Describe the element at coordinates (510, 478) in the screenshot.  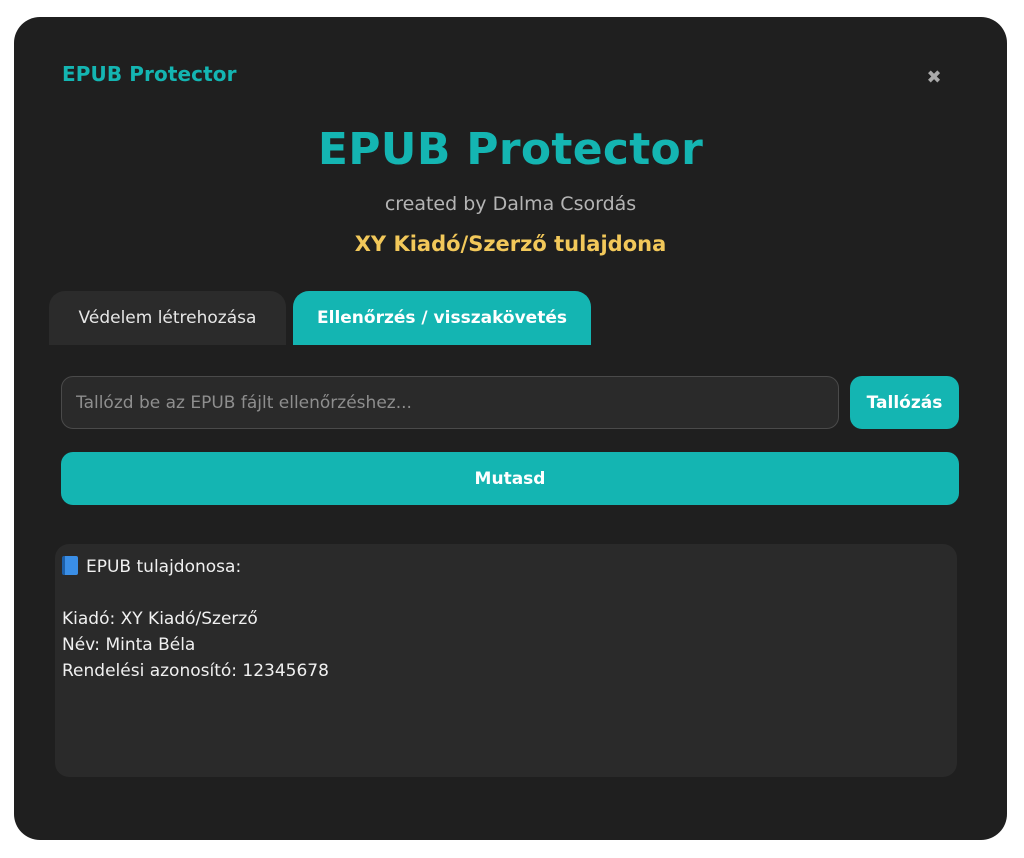
I see `show-button: Mutasd` at that location.